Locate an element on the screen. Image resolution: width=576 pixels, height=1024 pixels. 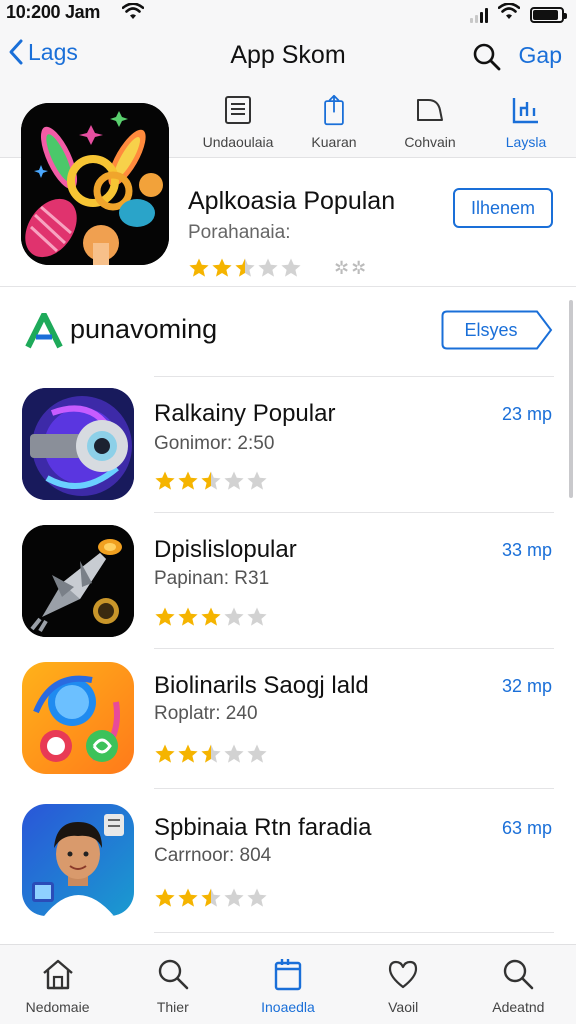
status-time: 10:200 Jam is located at coordinates (53, 12).